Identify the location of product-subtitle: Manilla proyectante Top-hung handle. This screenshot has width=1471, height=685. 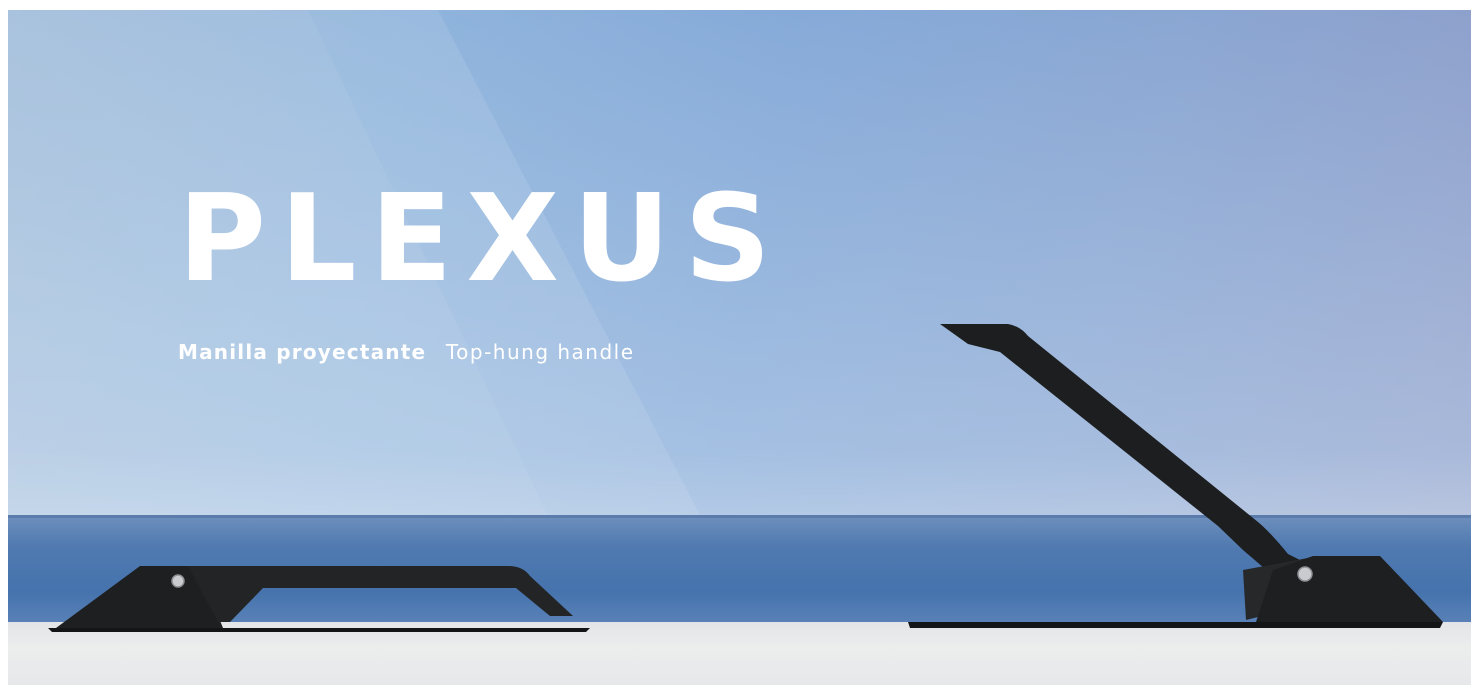
(406, 352).